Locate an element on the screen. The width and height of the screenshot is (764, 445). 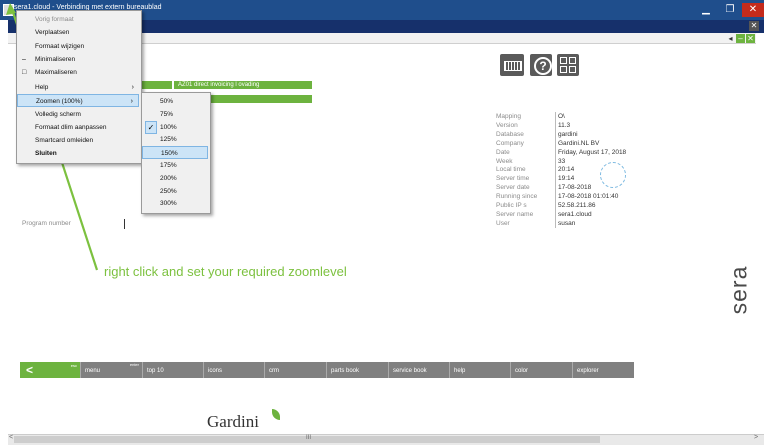
nav-item-menu: menu enter is located at coordinates (111, 370).